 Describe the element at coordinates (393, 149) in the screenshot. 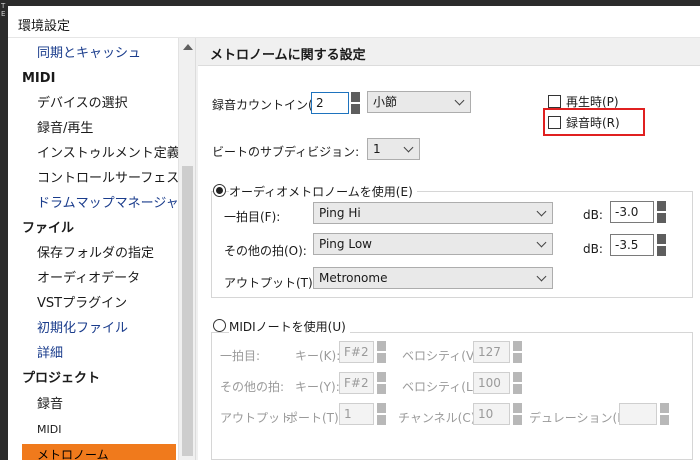

I see `beat-subdivision-select: 1` at that location.